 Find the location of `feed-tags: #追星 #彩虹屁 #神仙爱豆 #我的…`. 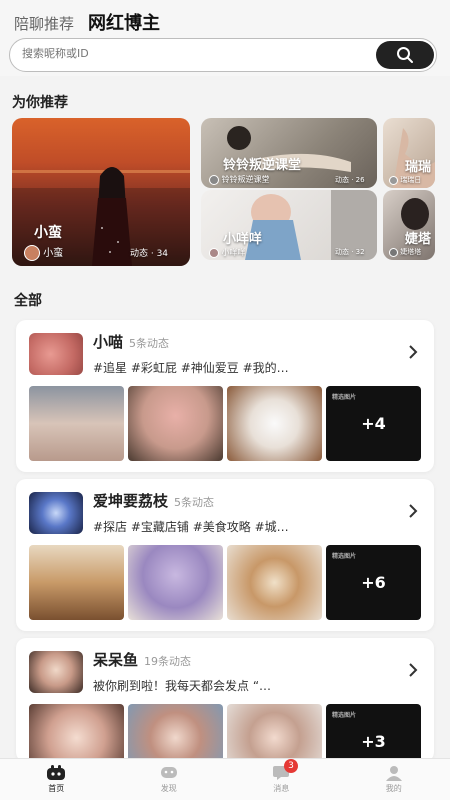

feed-tags: #追星 #彩虹屁 #神仙爱豆 #我的… is located at coordinates (191, 368).